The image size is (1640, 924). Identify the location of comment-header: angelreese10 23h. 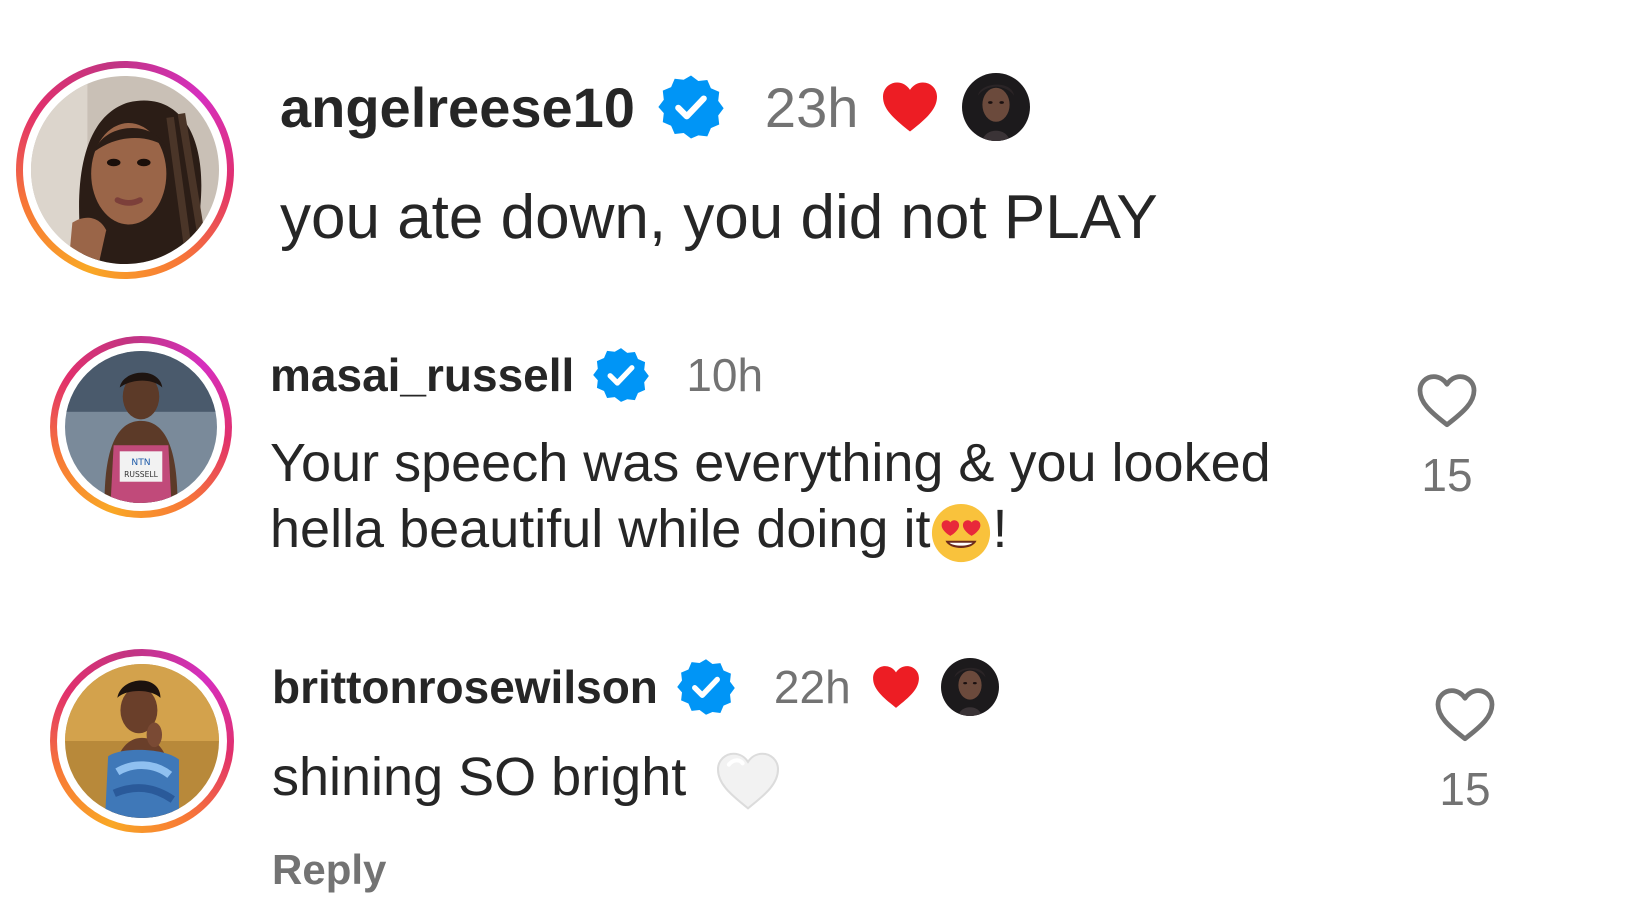
(655, 107).